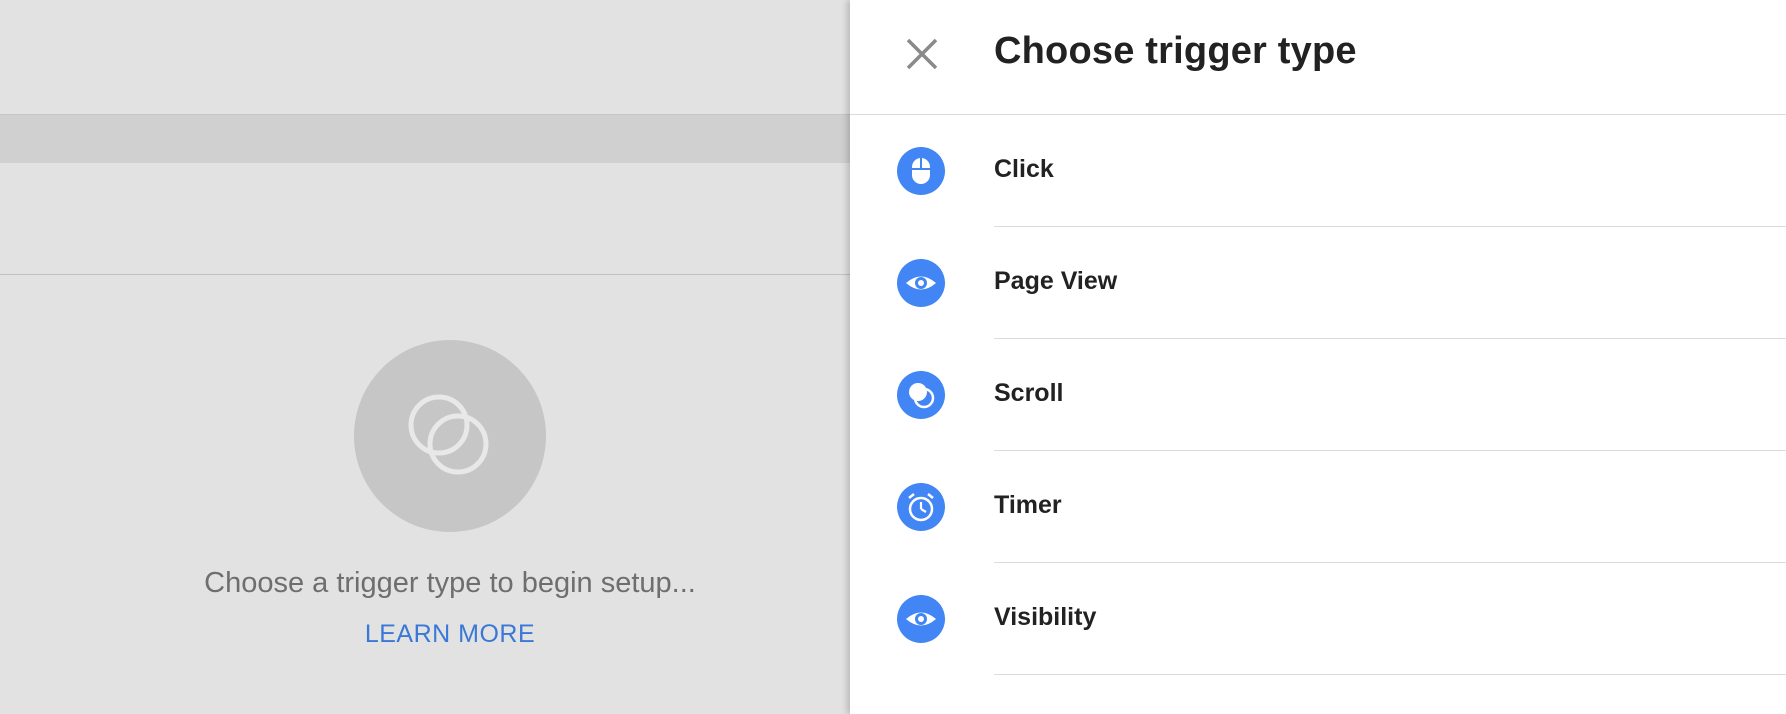 The width and height of the screenshot is (1786, 714). What do you see at coordinates (1318, 619) in the screenshot?
I see `trigger-item-visibility: Visibility` at bounding box center [1318, 619].